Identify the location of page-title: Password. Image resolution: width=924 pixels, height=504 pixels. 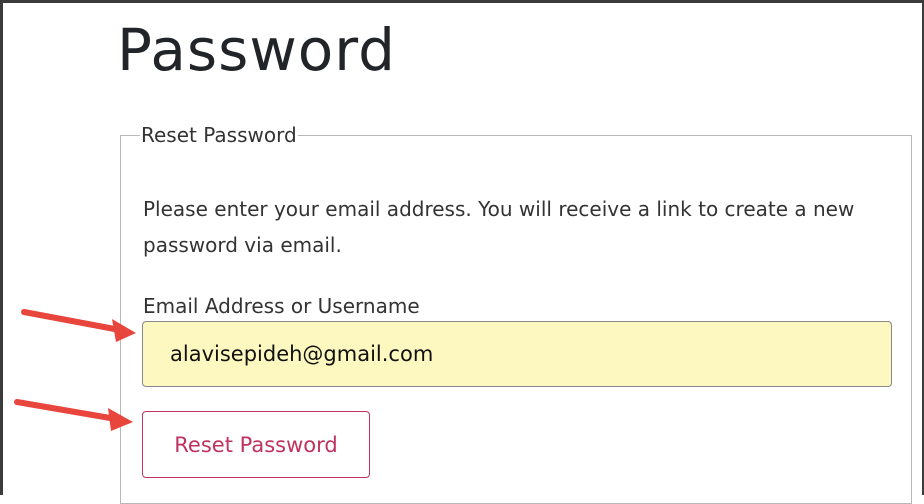
(256, 50).